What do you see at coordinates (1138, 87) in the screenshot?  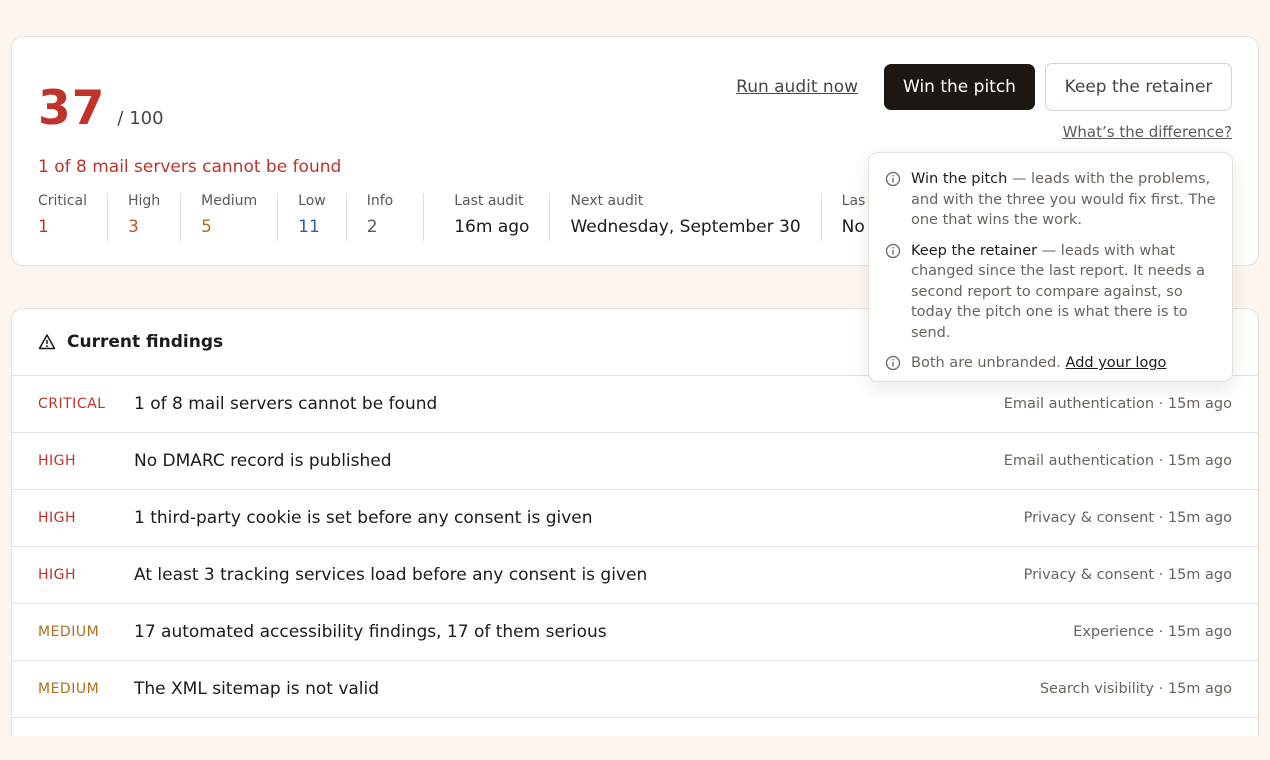 I see `keep-retainer-button: Keep the retainer` at bounding box center [1138, 87].